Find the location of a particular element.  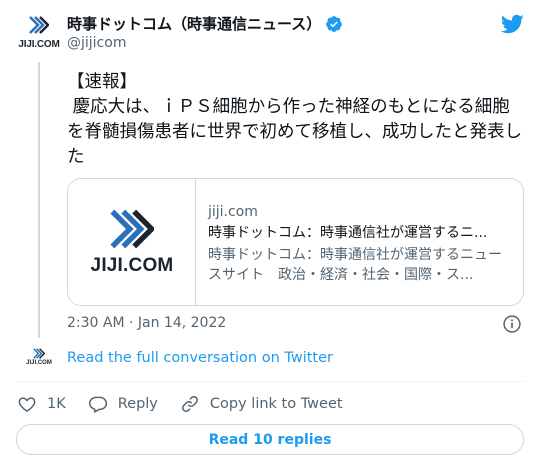

copy-link-button: Copy link to Tweet is located at coordinates (261, 404).